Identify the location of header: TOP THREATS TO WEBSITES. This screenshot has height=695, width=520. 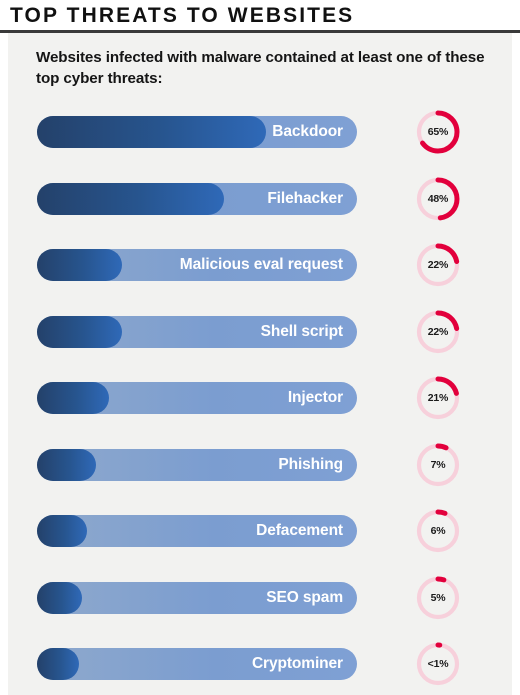
(260, 16).